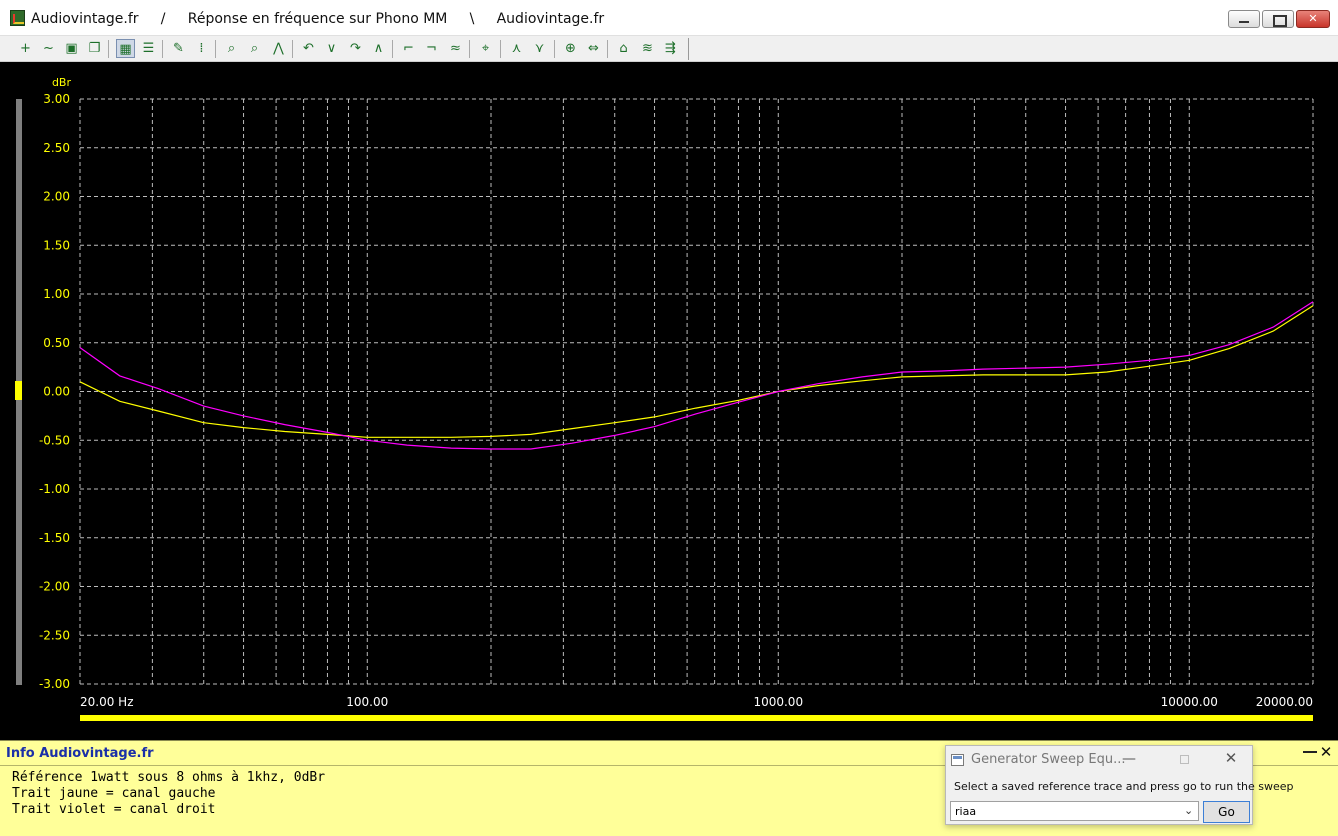  I want to click on y-tick-label: 0.50, so click(56, 343).